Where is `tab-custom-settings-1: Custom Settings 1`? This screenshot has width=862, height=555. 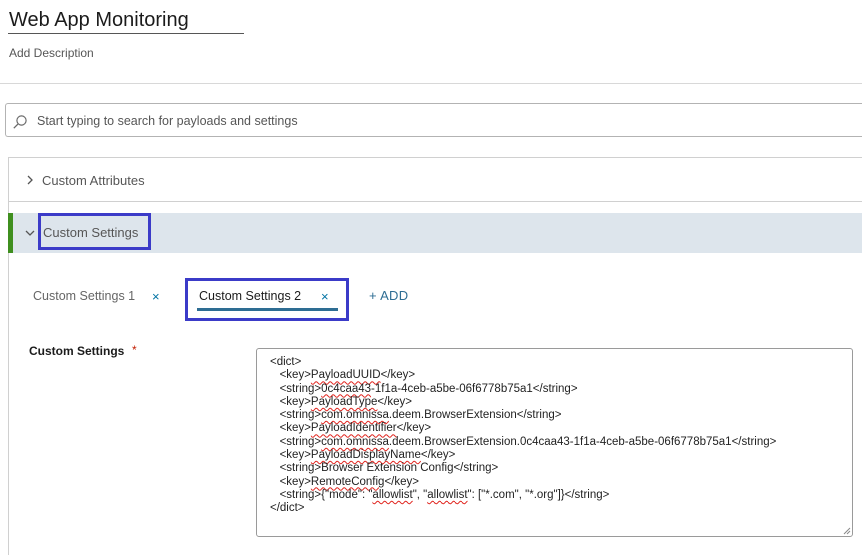
tab-custom-settings-1: Custom Settings 1 is located at coordinates (84, 296).